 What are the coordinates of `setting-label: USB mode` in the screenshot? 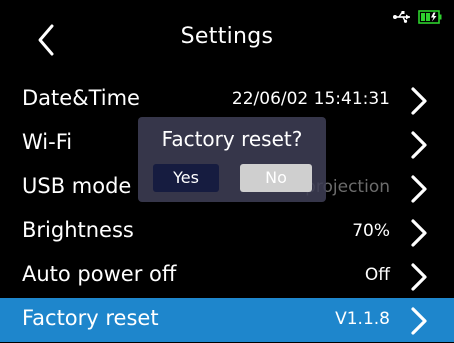 It's located at (77, 186).